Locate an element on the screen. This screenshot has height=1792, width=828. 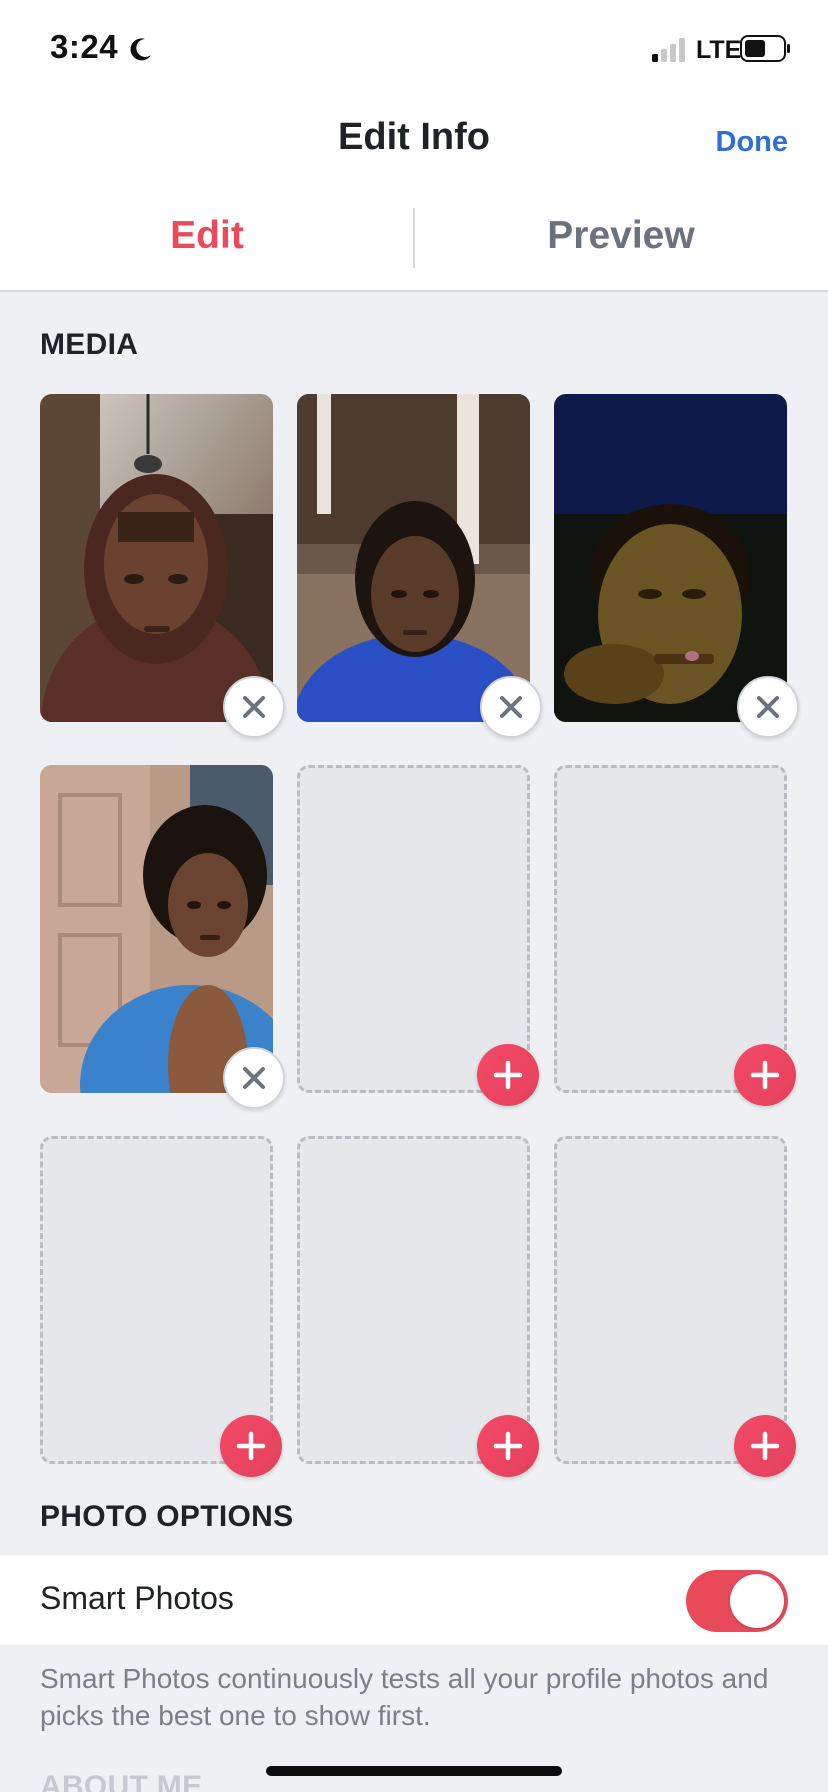
nav-bar: Edit Info Done is located at coordinates (414, 145).